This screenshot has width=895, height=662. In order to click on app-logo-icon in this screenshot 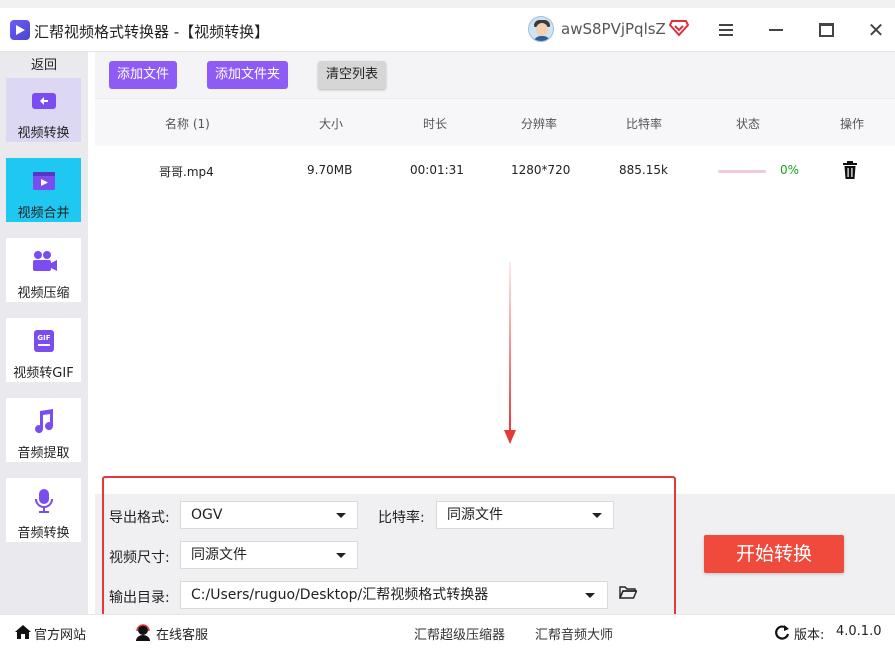, I will do `click(20, 30)`.